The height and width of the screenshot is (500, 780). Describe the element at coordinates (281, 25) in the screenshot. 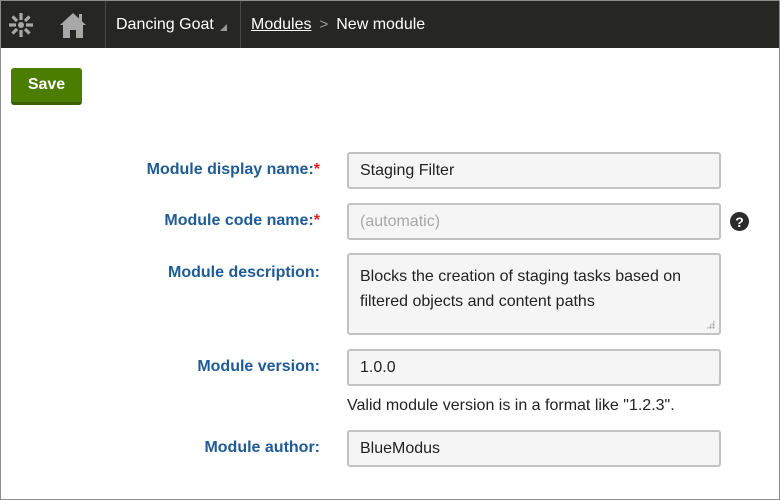

I see `breadcrumb-modules-link: Modules` at that location.